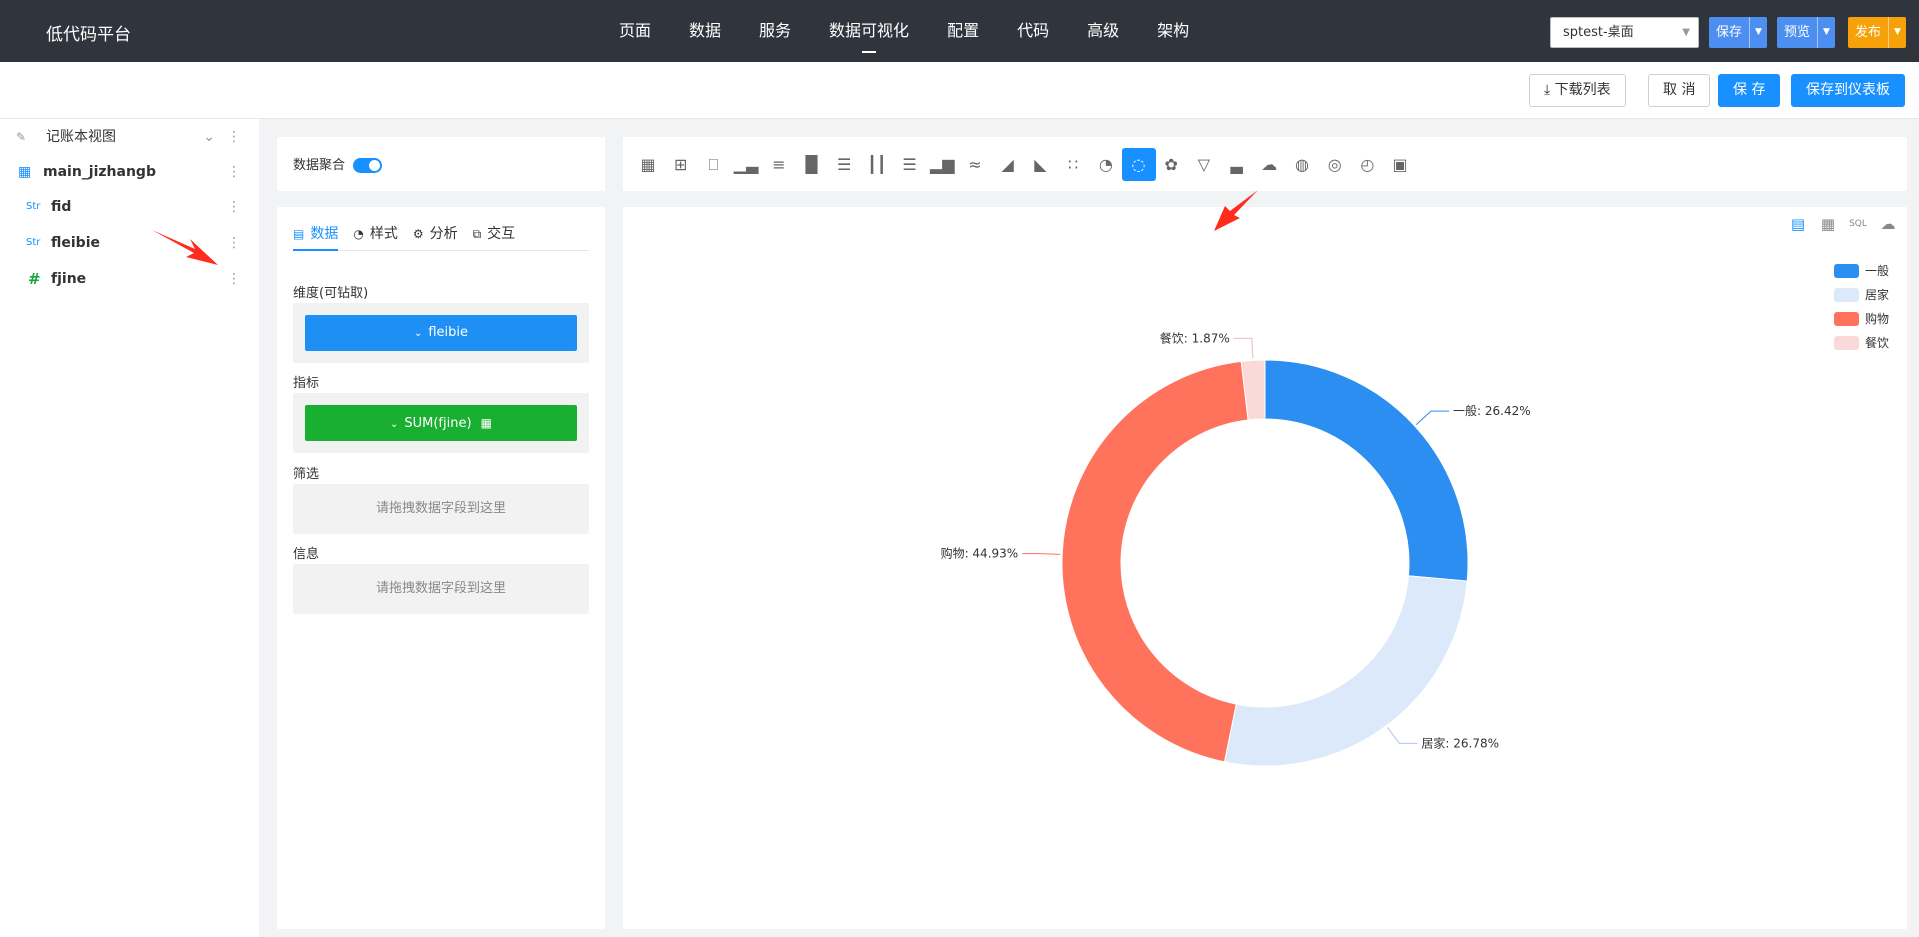 Image resolution: width=1919 pixels, height=937 pixels. Describe the element at coordinates (1624, 32) in the screenshot. I see `app-select: sptest-桌面 ▼` at that location.